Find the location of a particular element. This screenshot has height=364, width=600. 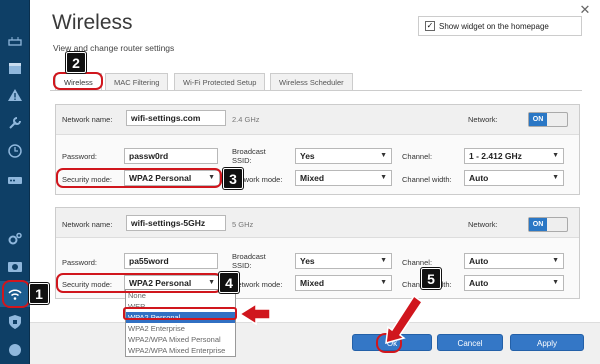

arrow-to-ok-button is located at coordinates (404, 319).